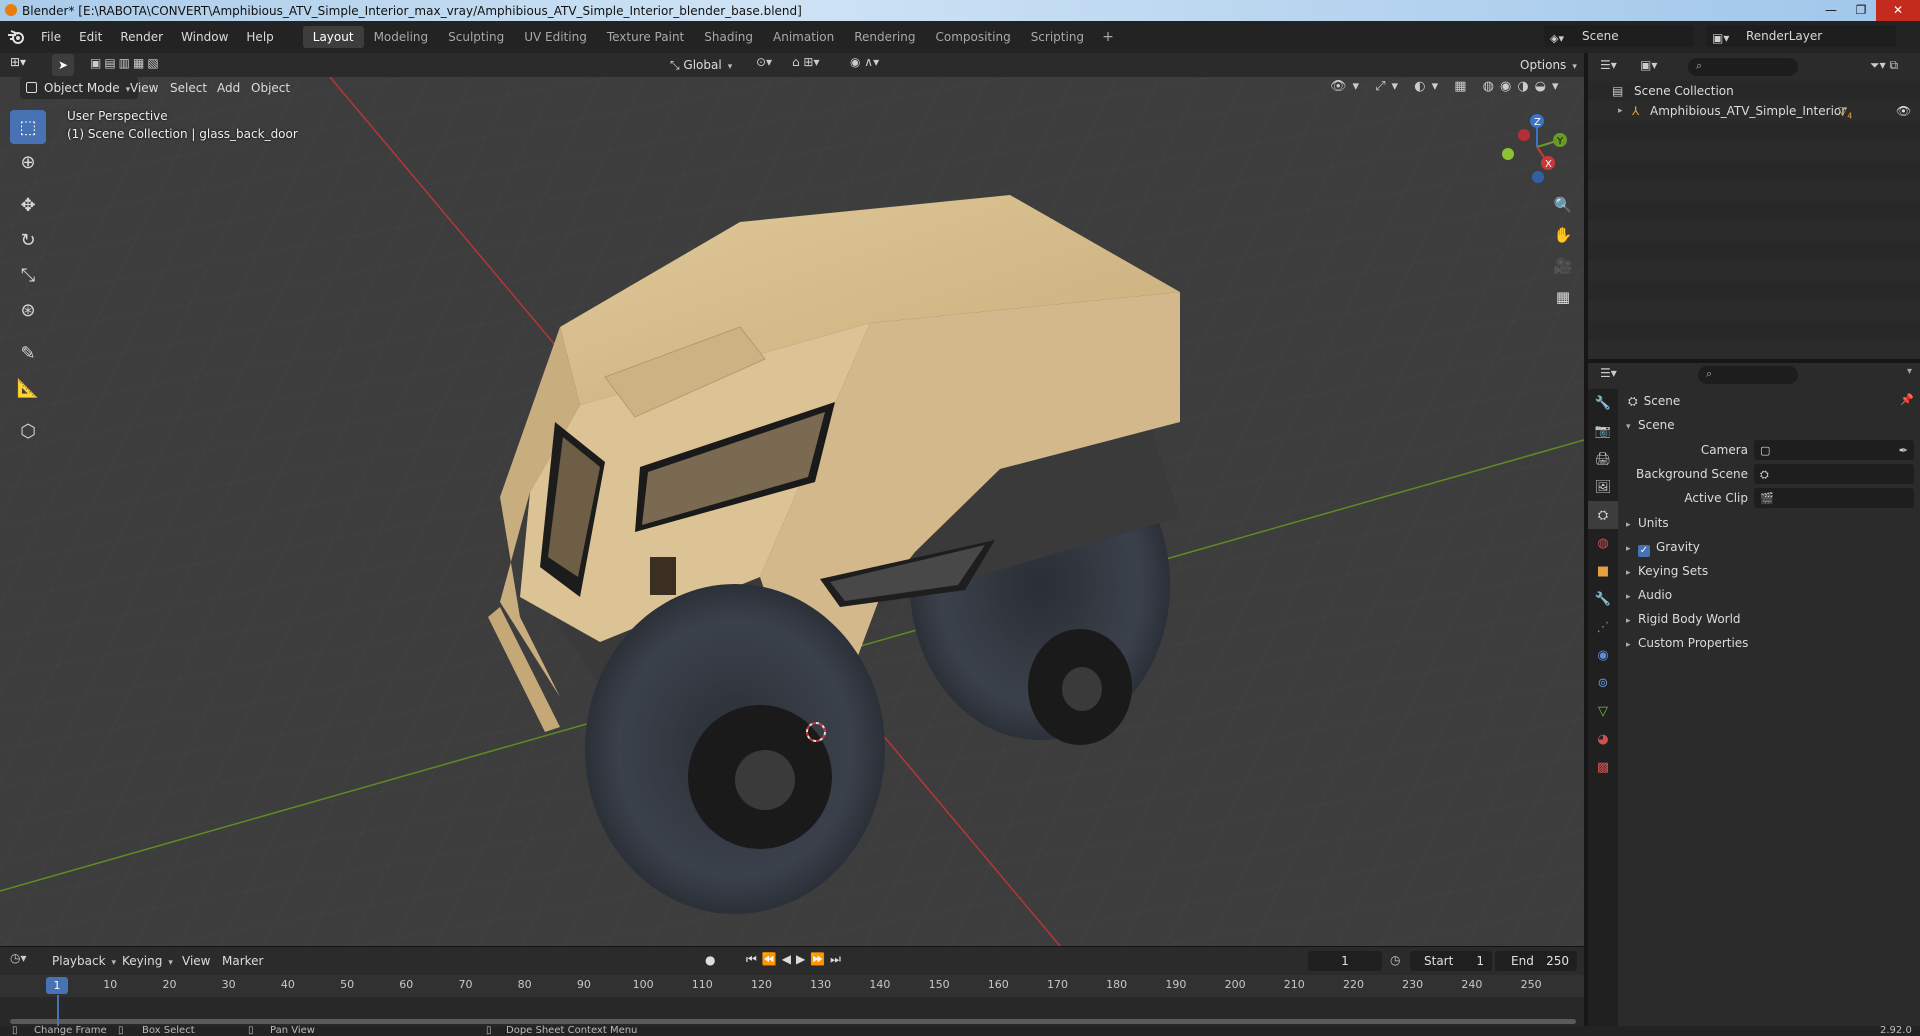 The image size is (1920, 1036). I want to click on proportional-edit-icon: ◉ ∧▾, so click(870, 65).